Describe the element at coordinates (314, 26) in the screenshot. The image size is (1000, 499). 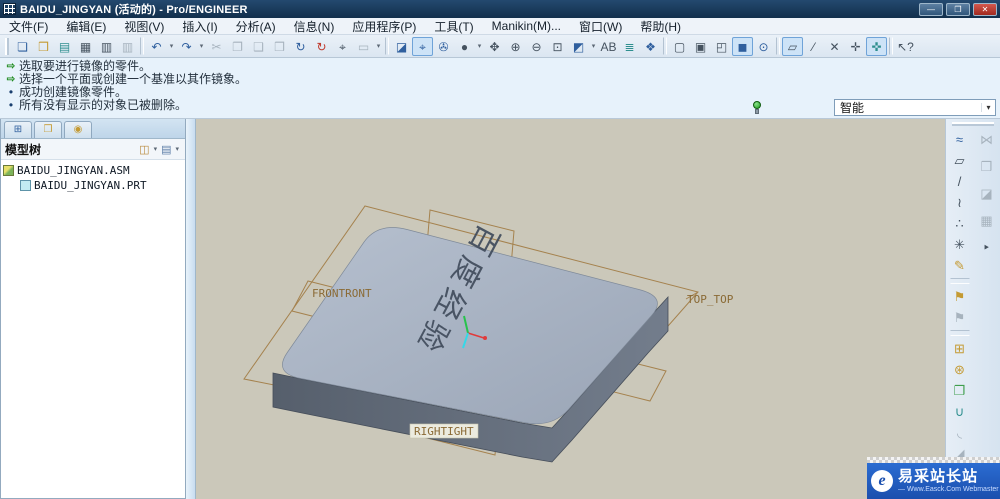
I see `menu-item: 信息(N)` at that location.